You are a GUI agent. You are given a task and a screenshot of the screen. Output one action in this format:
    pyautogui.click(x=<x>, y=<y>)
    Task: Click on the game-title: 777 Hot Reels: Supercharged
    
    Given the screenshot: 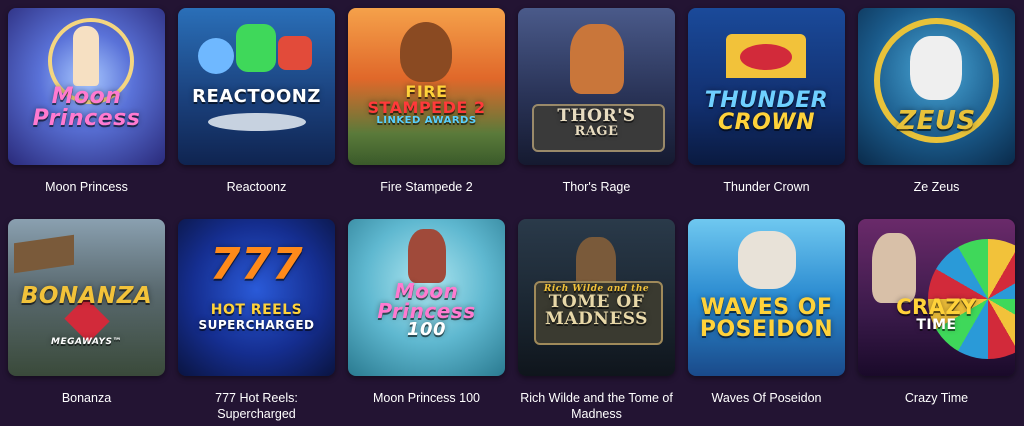 What is the action you would take?
    pyautogui.click(x=256, y=406)
    